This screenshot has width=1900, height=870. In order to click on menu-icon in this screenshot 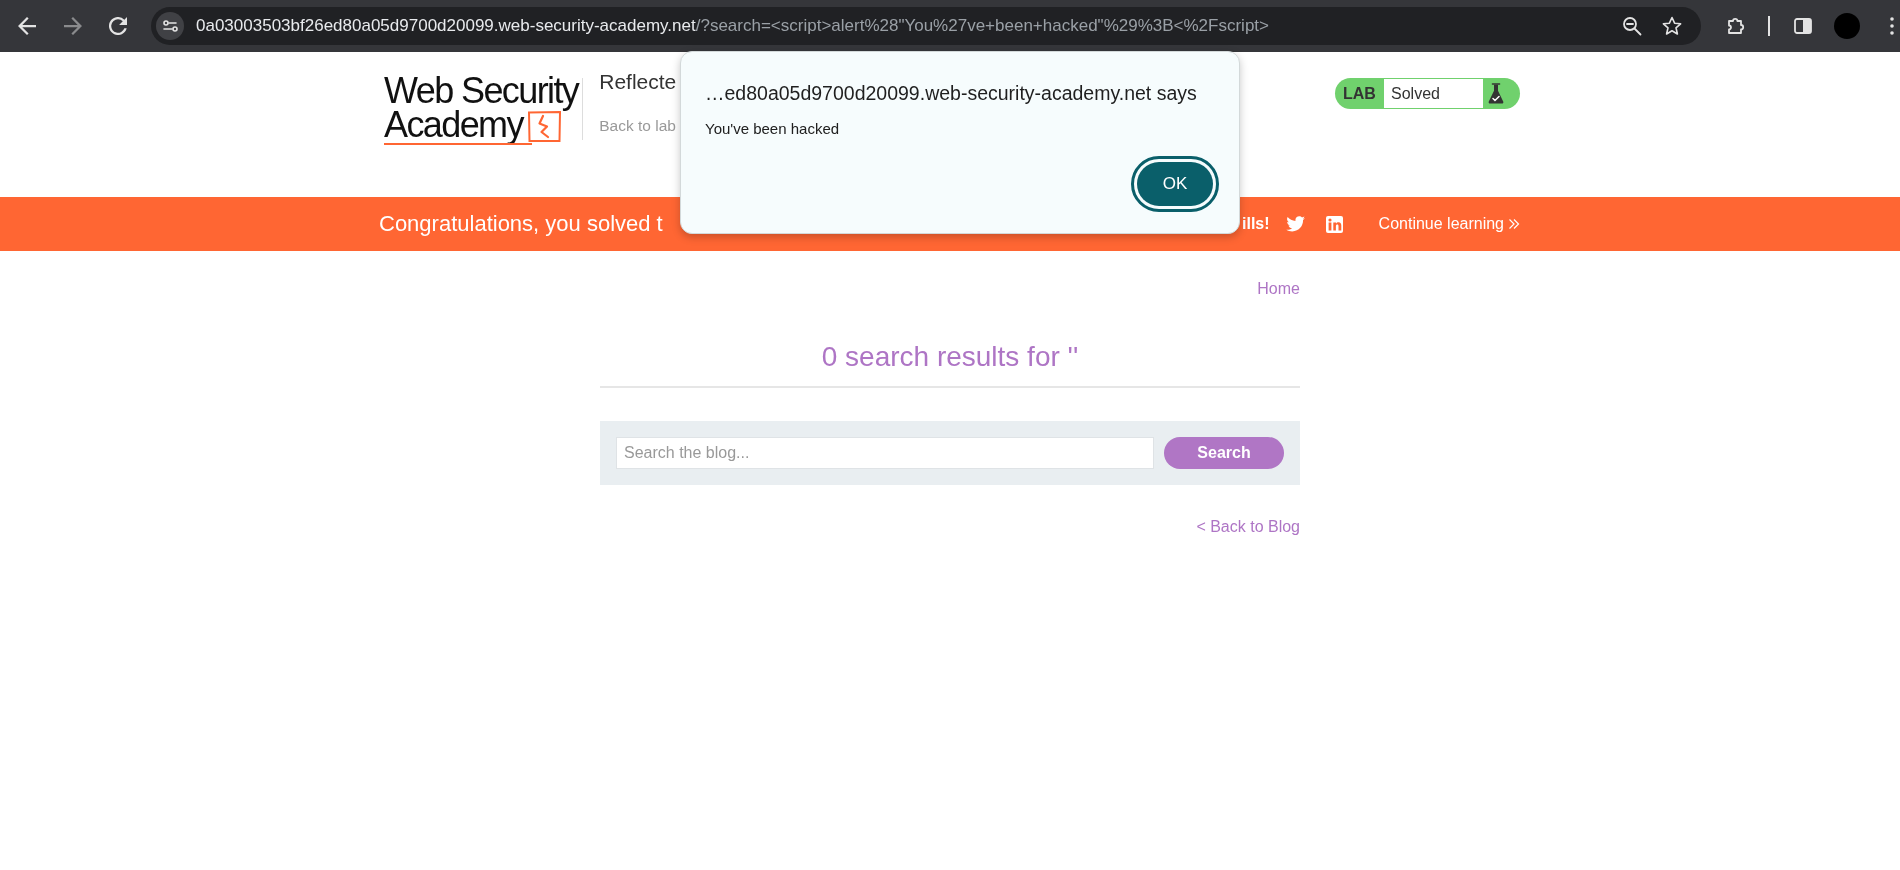, I will do `click(1892, 26)`.